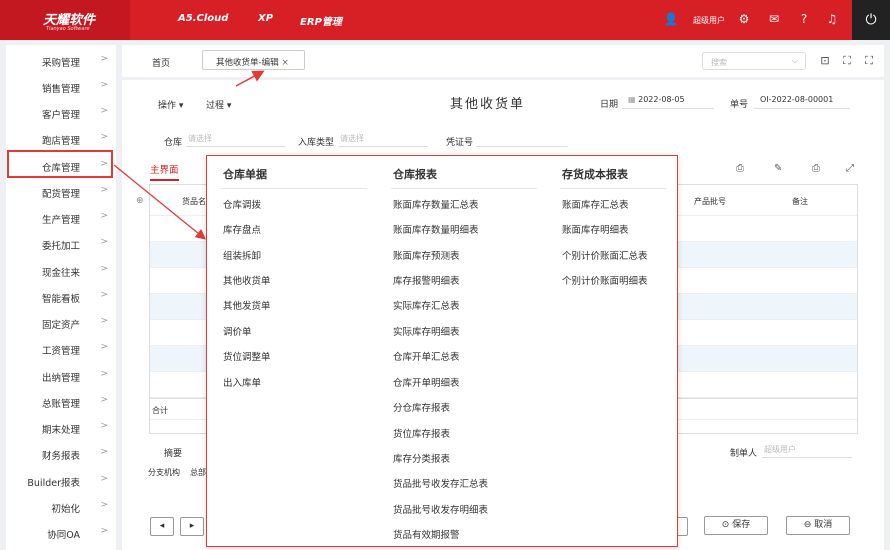  I want to click on menu-item-report: 账面库存预测表, so click(426, 255).